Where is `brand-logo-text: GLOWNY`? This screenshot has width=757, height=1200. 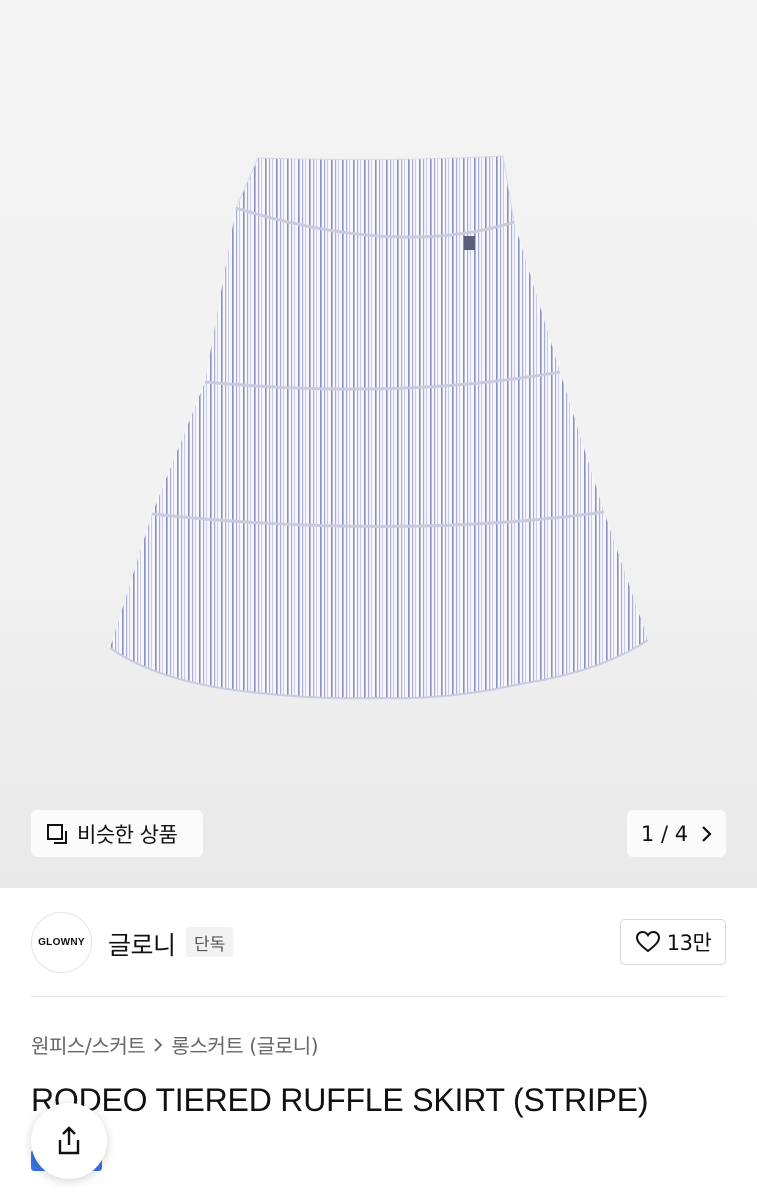 brand-logo-text: GLOWNY is located at coordinates (61, 942).